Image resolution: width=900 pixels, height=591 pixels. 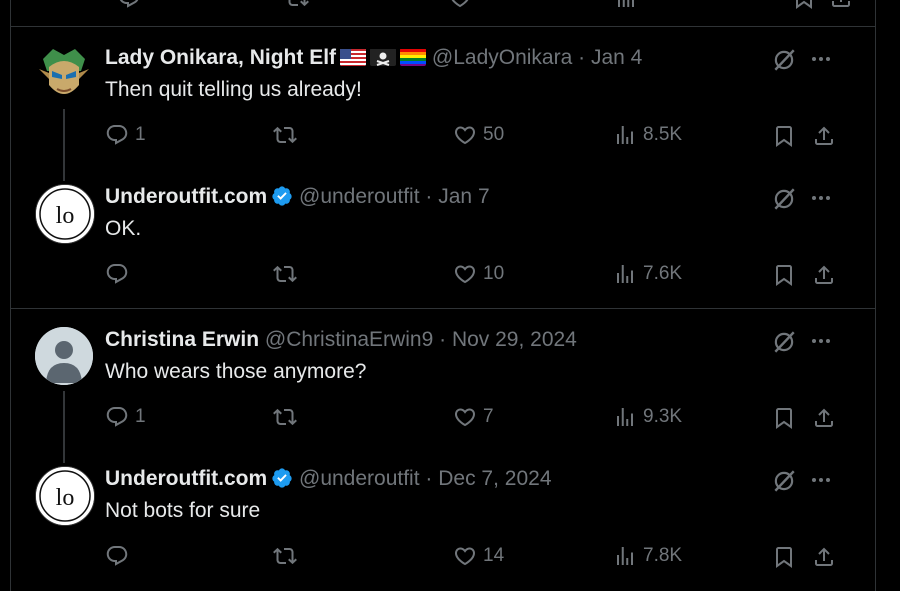 I want to click on view-count: 7.8K, so click(x=663, y=555).